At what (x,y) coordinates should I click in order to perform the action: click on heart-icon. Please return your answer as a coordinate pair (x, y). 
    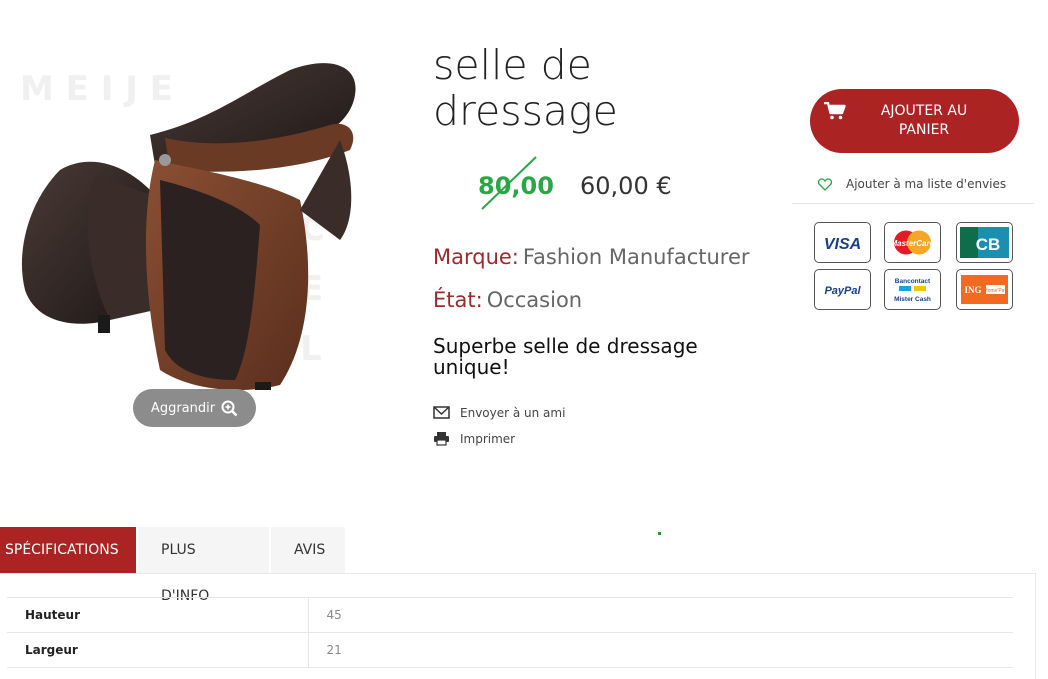
    Looking at the image, I should click on (825, 184).